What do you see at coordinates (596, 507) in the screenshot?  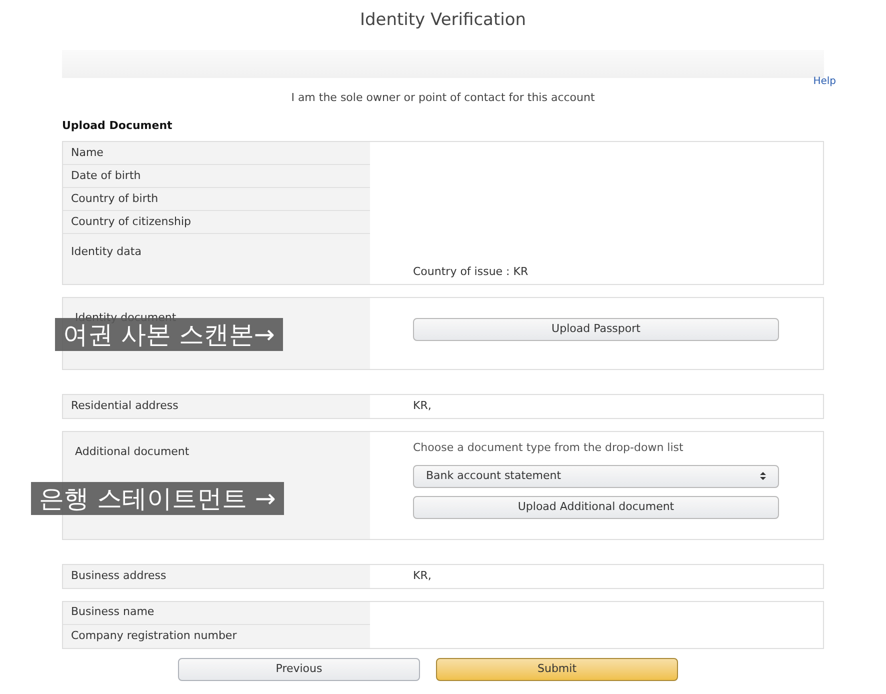 I see `upload-button: Upload Additional document` at bounding box center [596, 507].